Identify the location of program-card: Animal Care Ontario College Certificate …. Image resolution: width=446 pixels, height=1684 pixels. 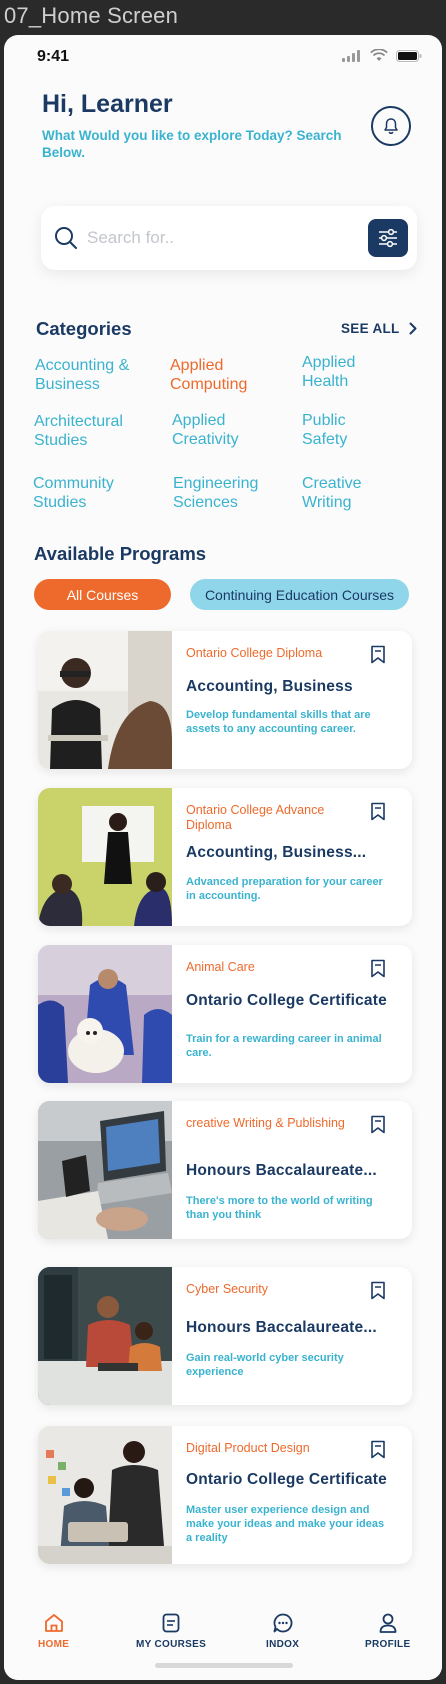
(225, 1014).